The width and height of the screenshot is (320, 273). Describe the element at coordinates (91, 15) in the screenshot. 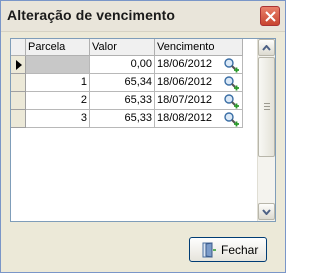

I see `window-title: Alteração de vencimento` at that location.